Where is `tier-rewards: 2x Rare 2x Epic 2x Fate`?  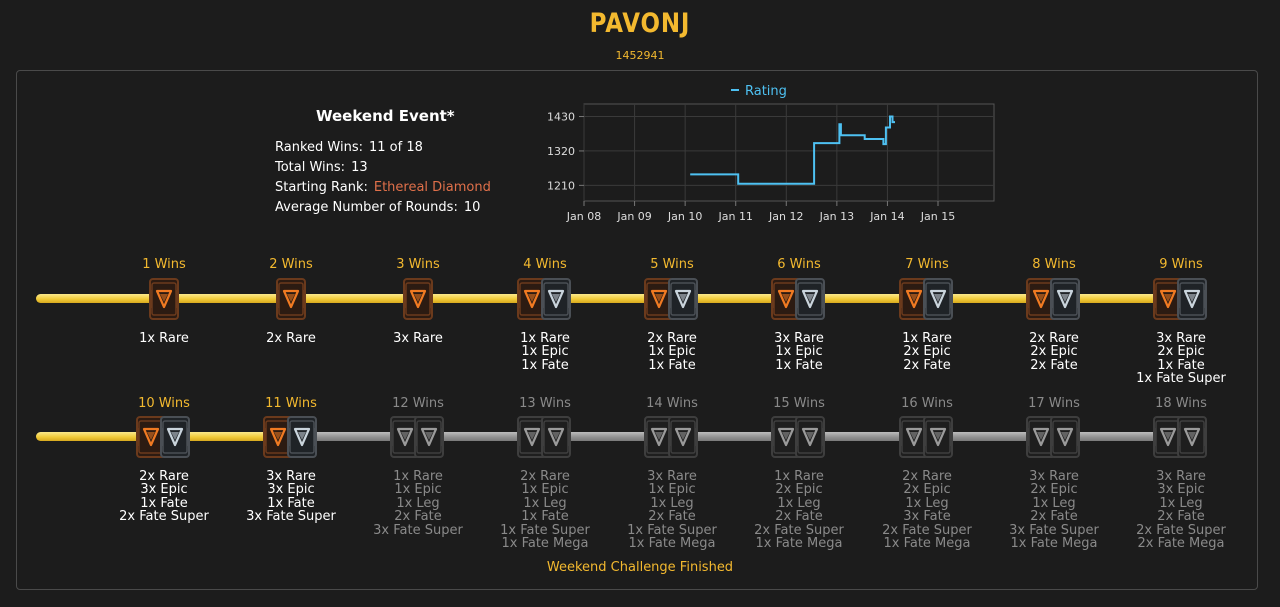
tier-rewards: 2x Rare 2x Epic 2x Fate is located at coordinates (1054, 352).